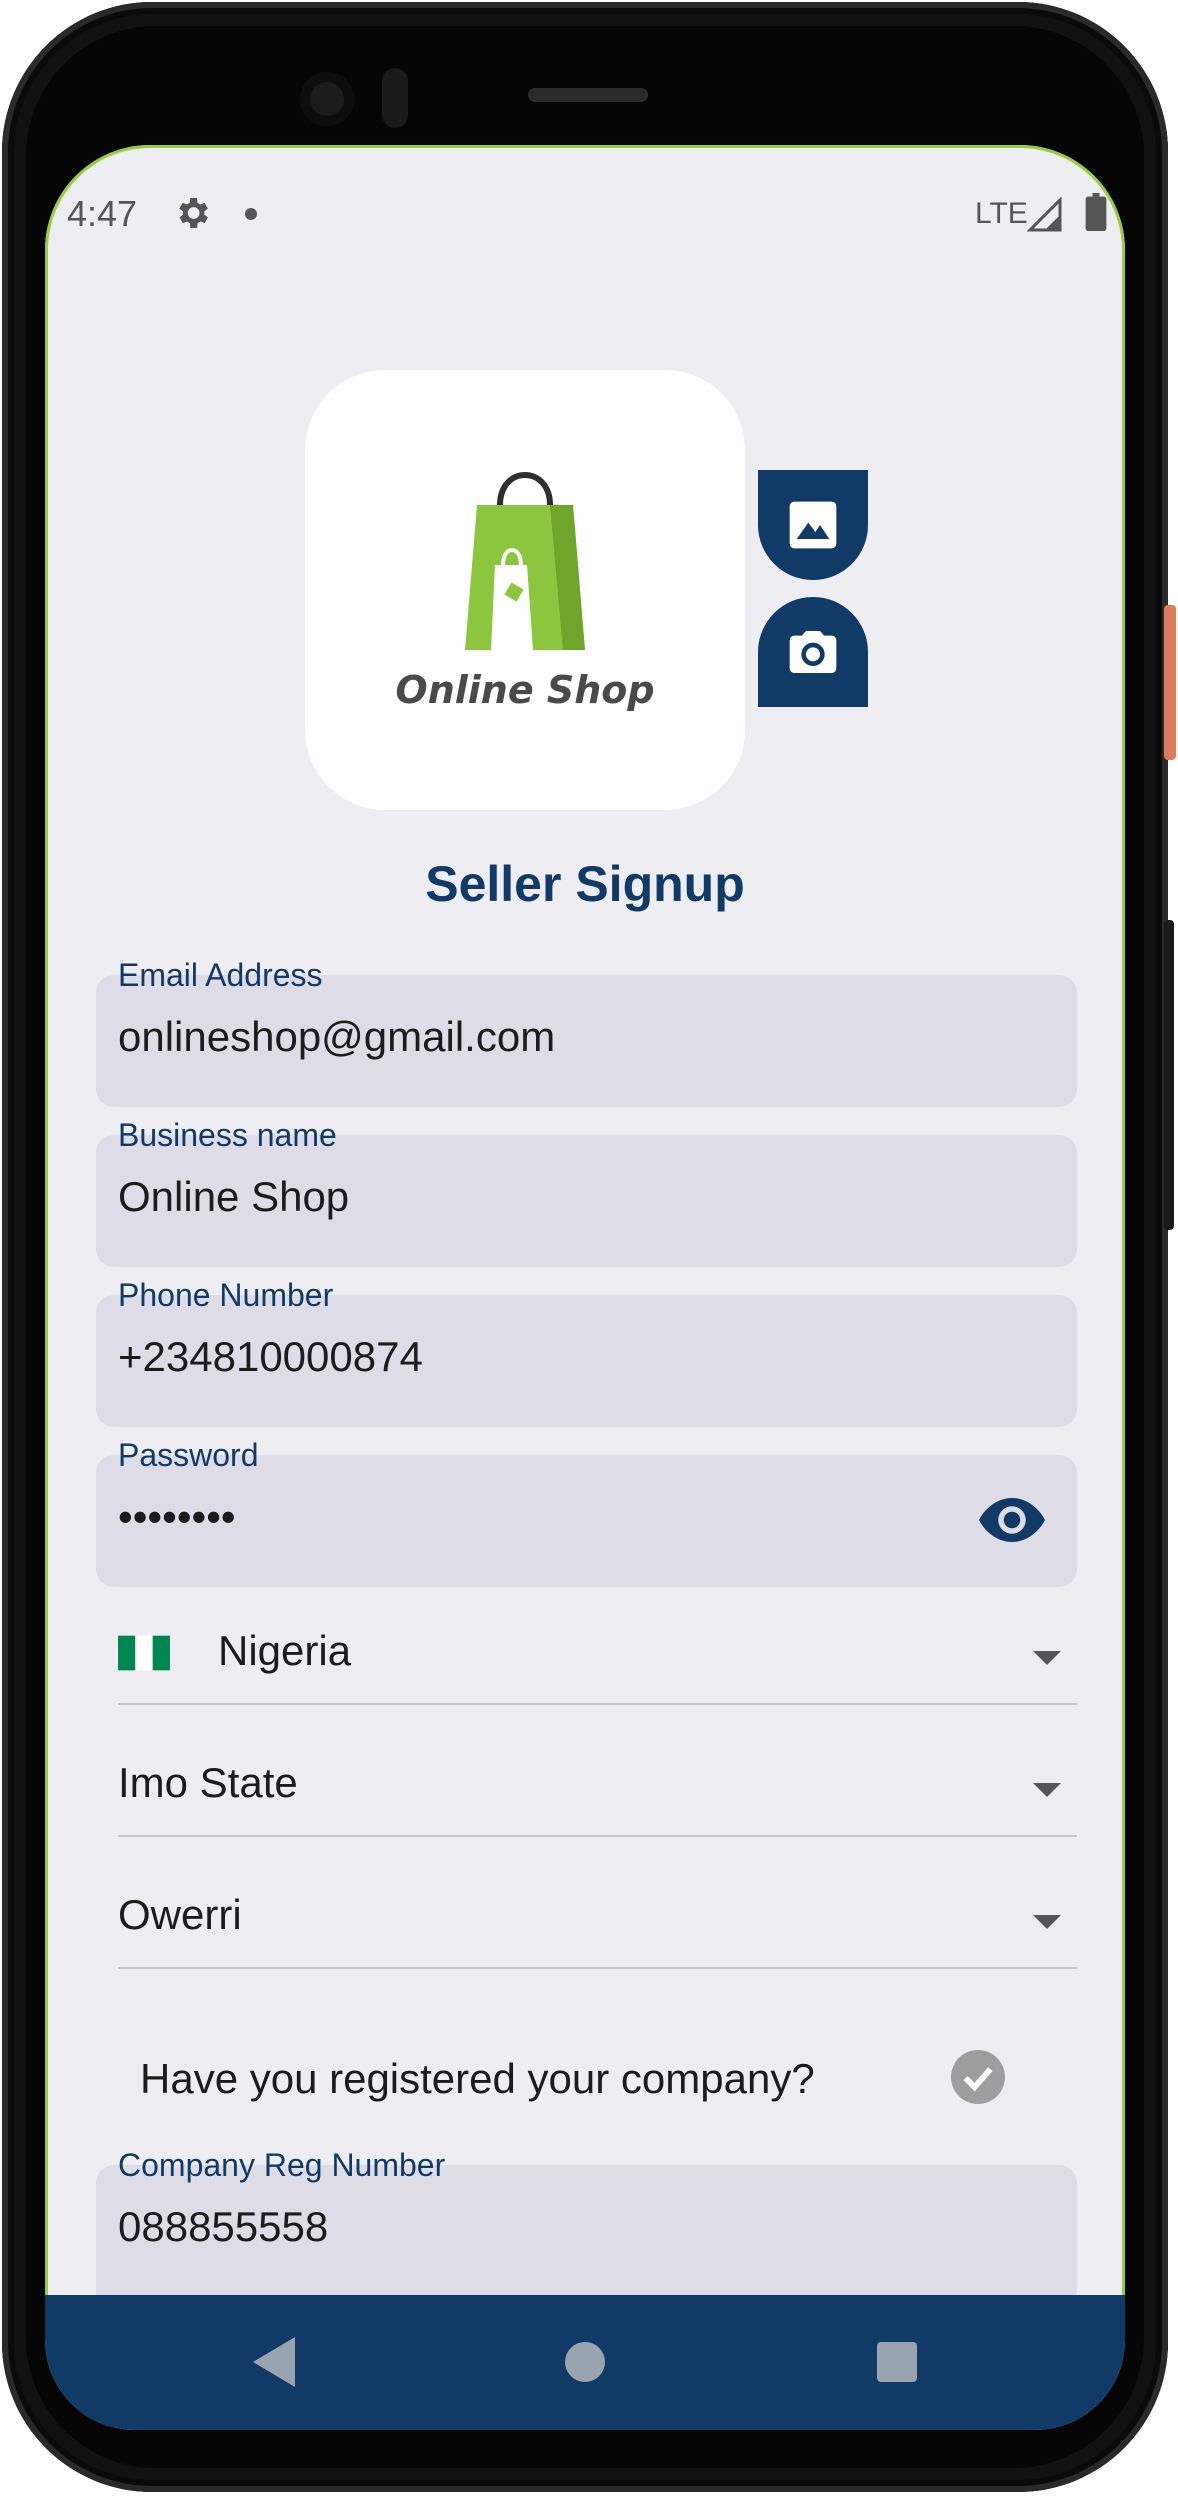 The image size is (1178, 2498). Describe the element at coordinates (177, 1516) in the screenshot. I see `password-value: ••••••••` at that location.